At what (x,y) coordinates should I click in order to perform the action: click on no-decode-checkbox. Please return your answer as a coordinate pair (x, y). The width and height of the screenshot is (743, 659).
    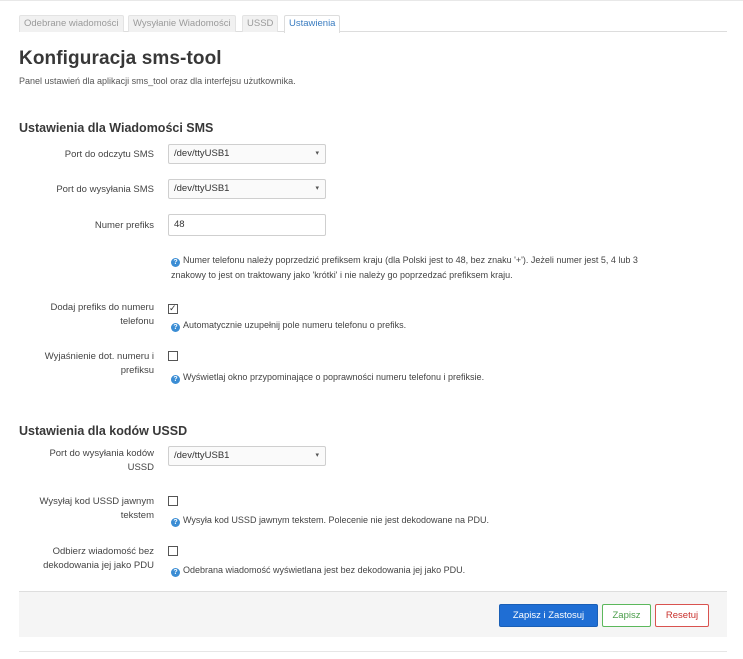
    Looking at the image, I should click on (173, 551).